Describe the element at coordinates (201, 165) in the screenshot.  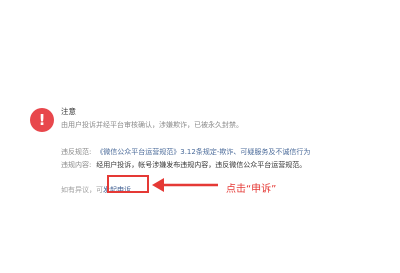
I see `content-text: 经用户投诉，帐号涉嫌发布违规内容，违反微信公众平台运营规范。` at that location.